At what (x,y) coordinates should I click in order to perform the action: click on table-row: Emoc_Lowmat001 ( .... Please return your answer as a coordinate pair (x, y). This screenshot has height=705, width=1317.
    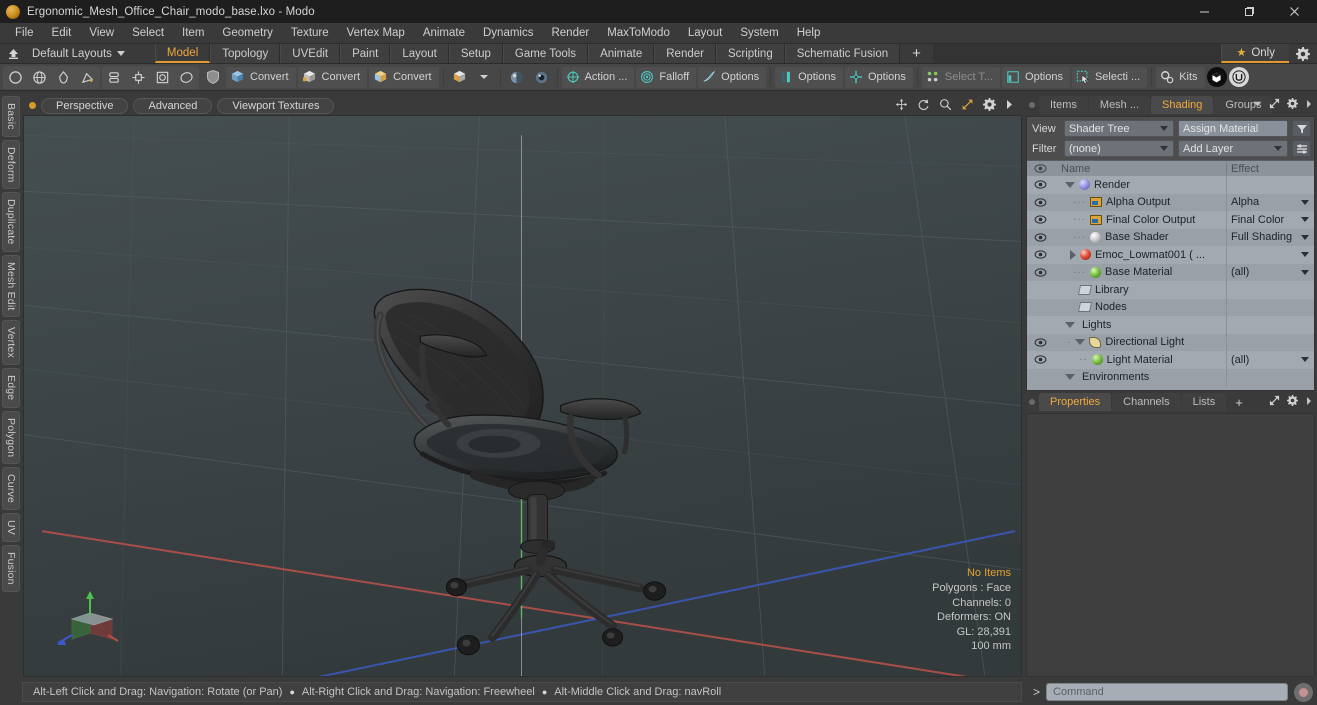
    Looking at the image, I should click on (1170, 255).